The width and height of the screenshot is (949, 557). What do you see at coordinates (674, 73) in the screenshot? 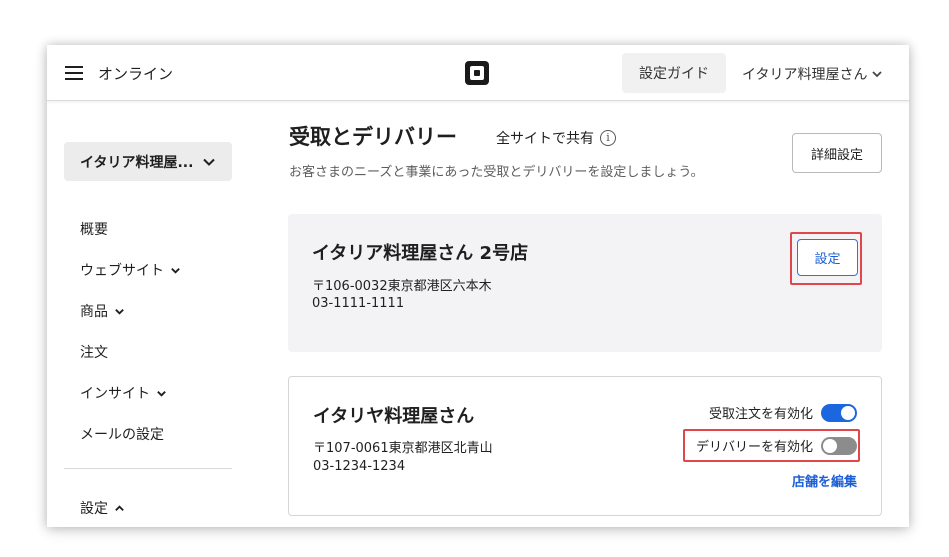
I see `setup-guide-button: 設定ガイド` at bounding box center [674, 73].